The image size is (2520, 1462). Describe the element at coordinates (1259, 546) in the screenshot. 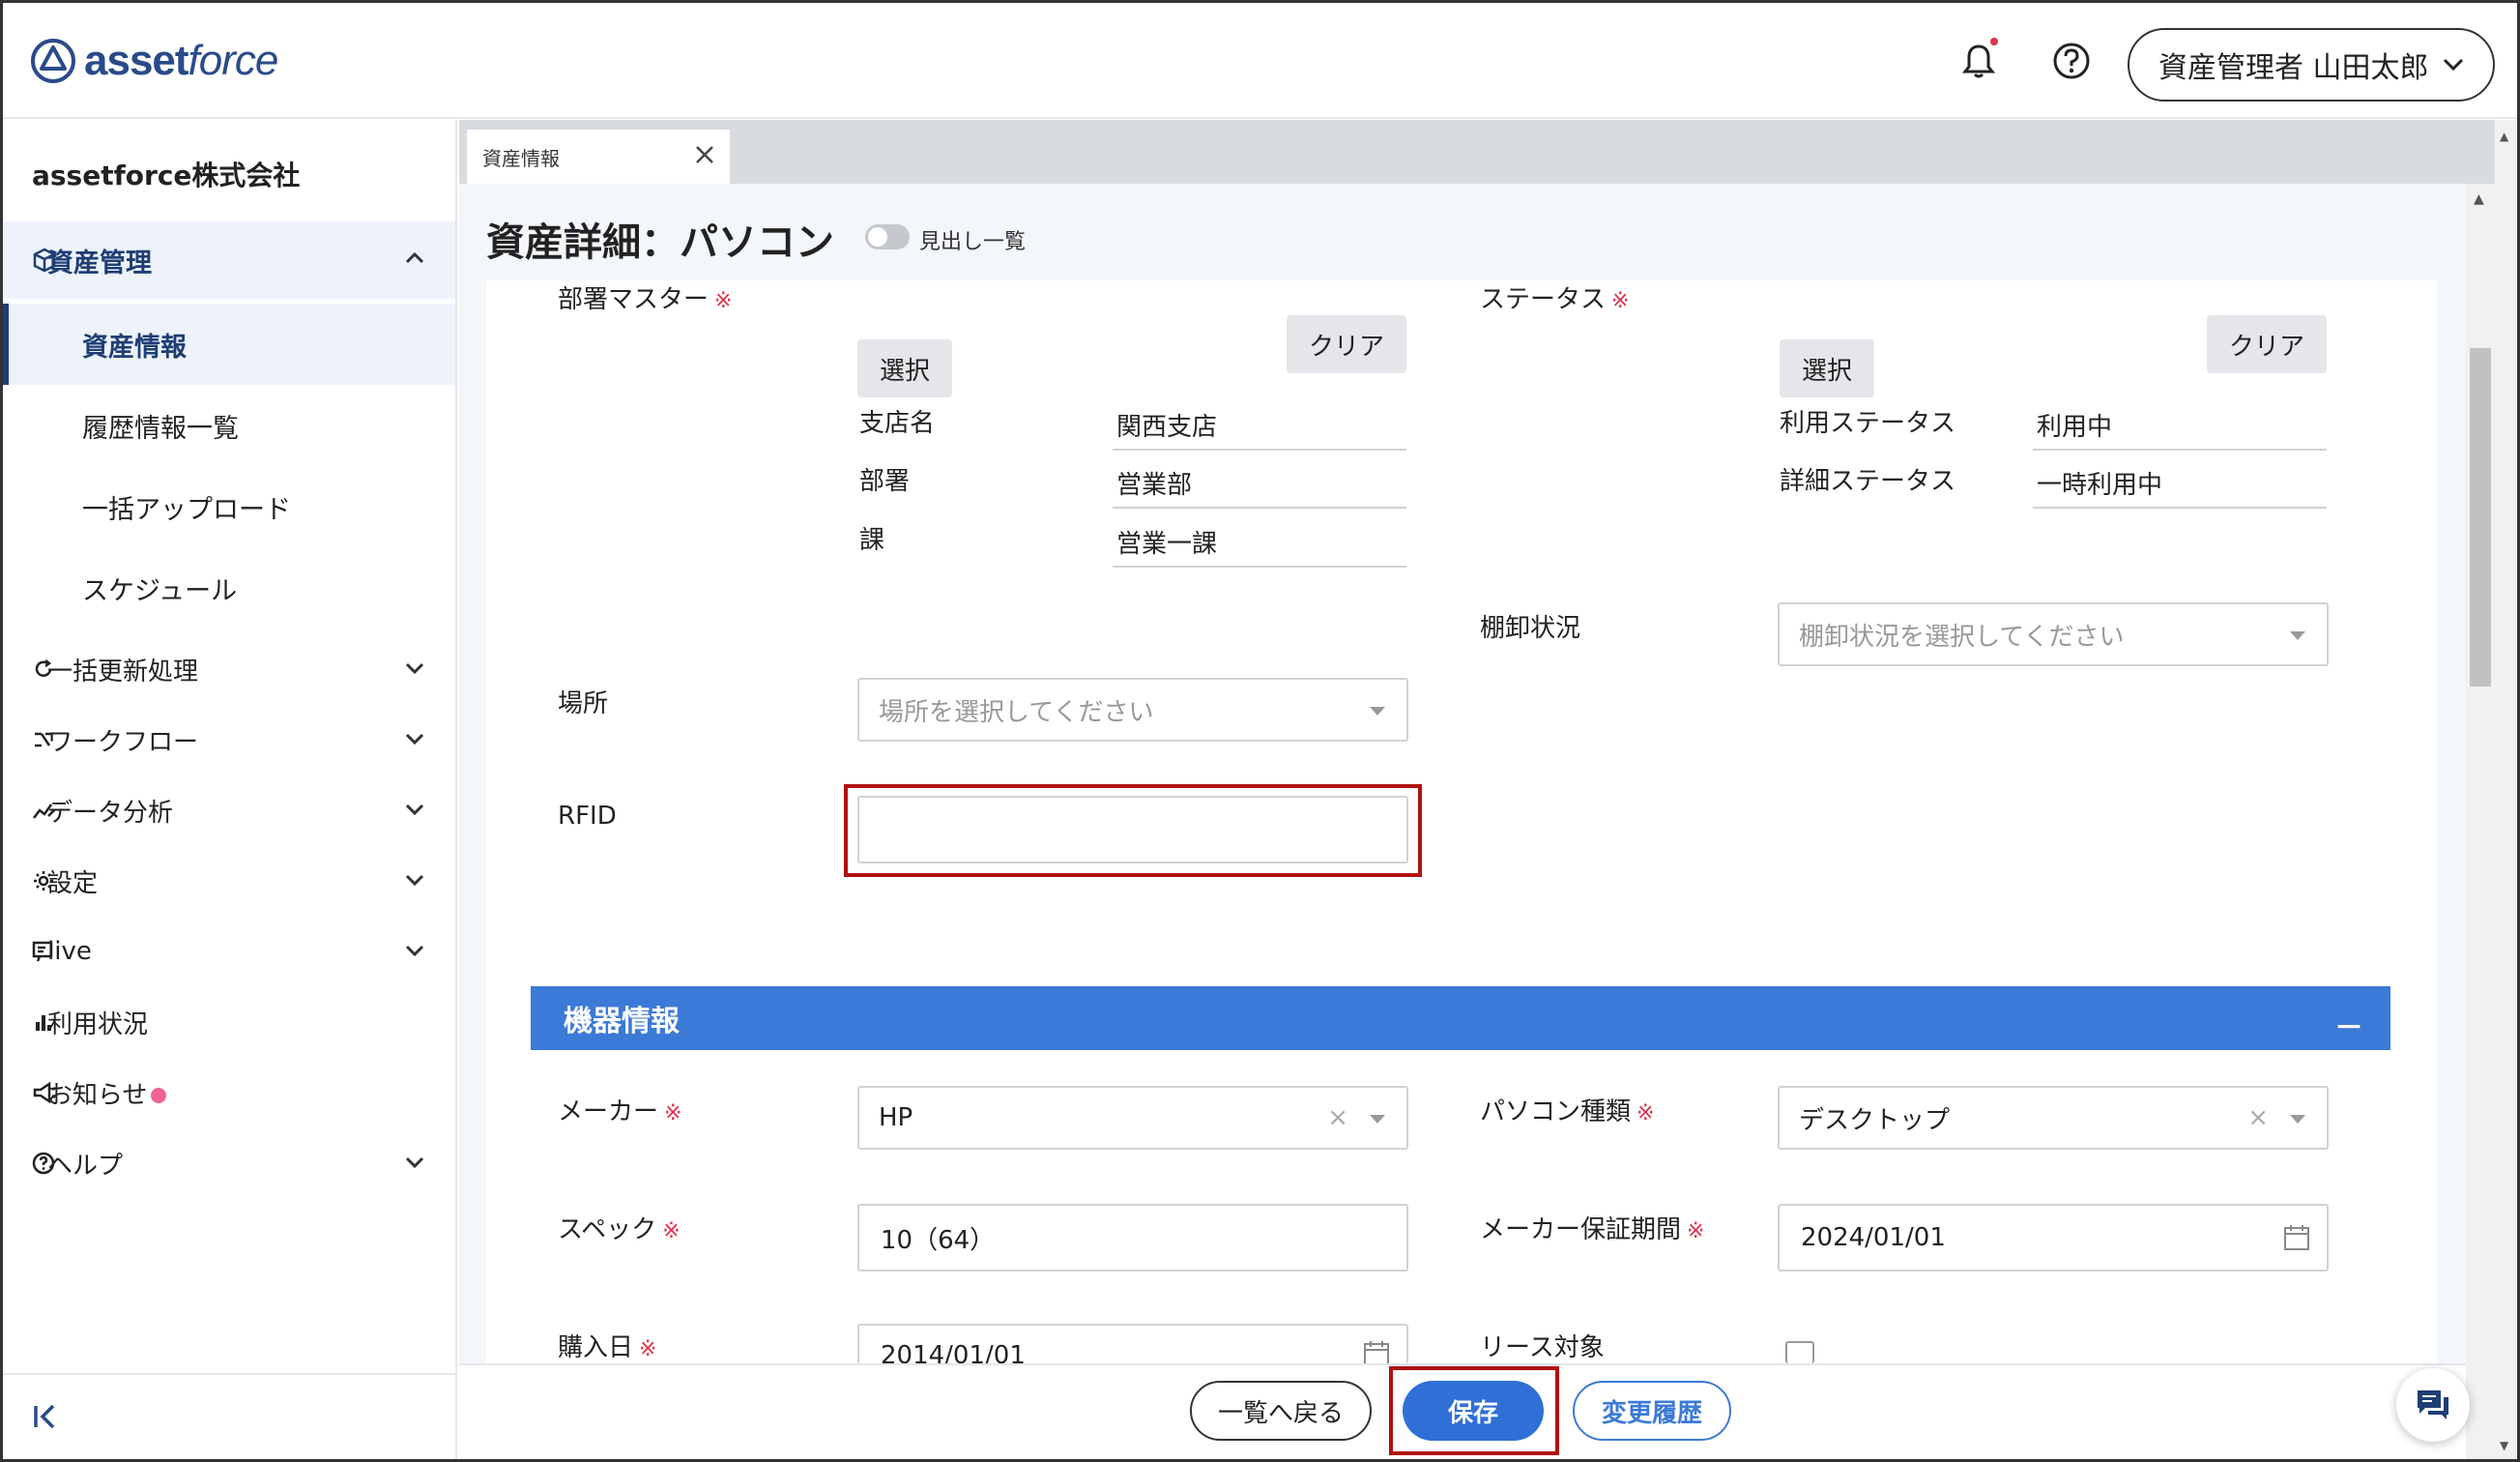

I see `section-value: 営業一課` at that location.